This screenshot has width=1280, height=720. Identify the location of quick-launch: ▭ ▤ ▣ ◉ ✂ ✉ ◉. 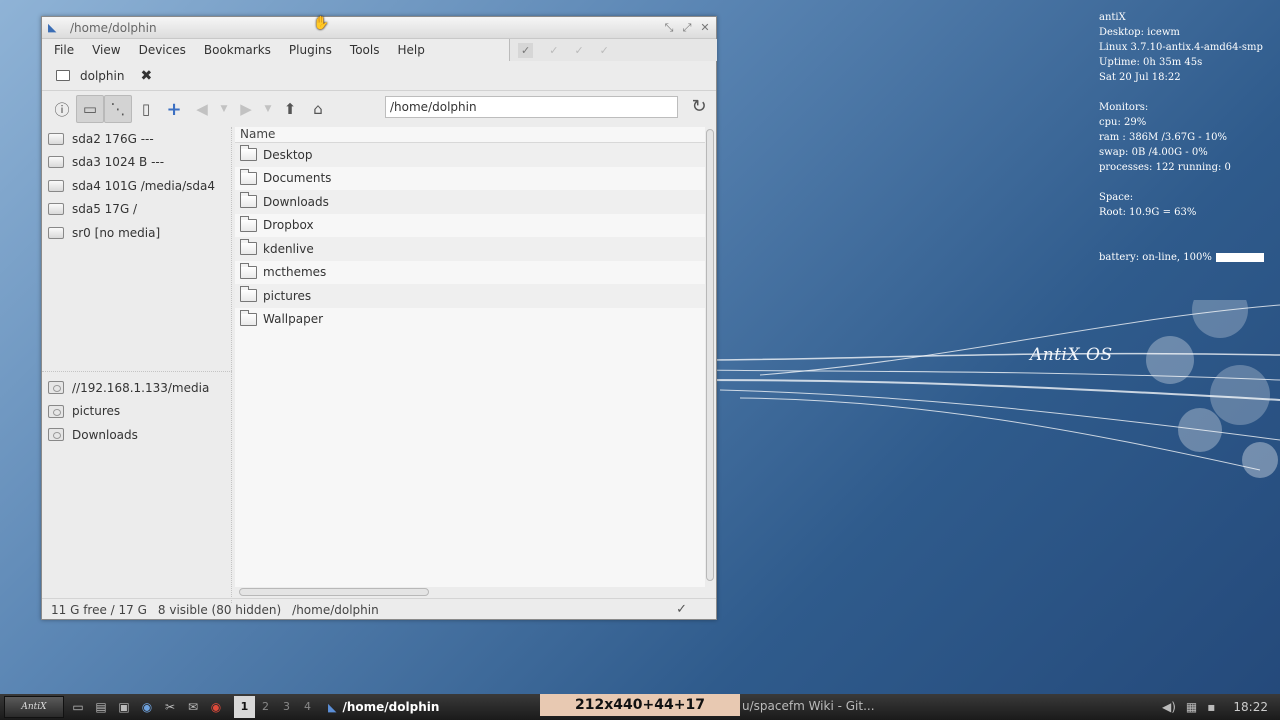
(147, 707).